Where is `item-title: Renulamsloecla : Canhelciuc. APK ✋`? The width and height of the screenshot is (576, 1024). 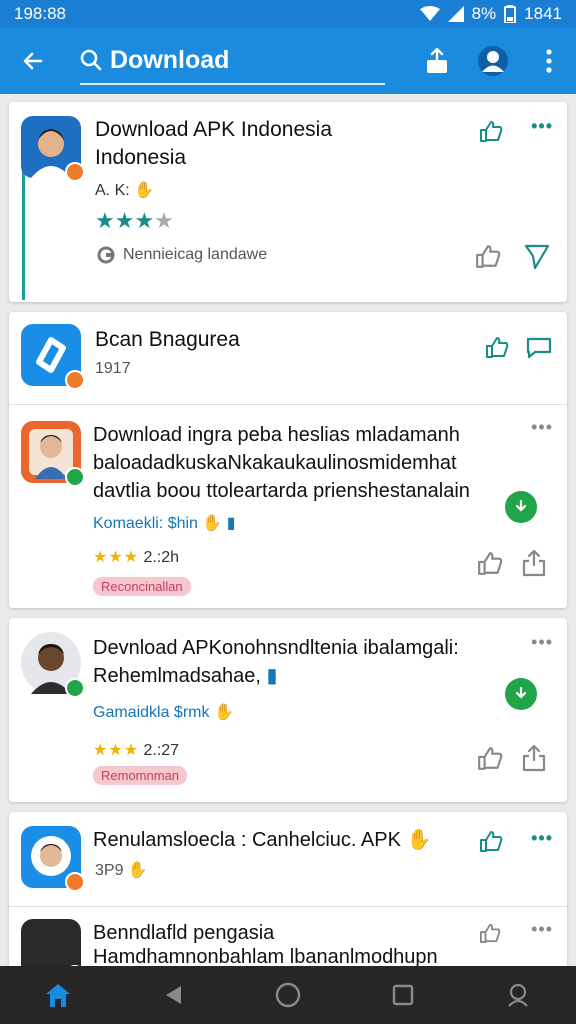
item-title: Renulamsloecla : Canhelciuc. APK ✋ is located at coordinates (262, 840).